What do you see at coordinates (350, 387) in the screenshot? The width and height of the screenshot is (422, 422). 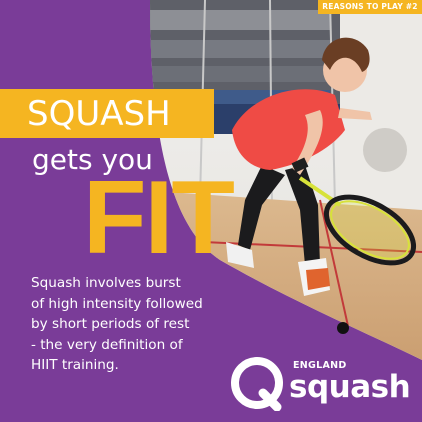 I see `logo-squash-text: squash` at bounding box center [350, 387].